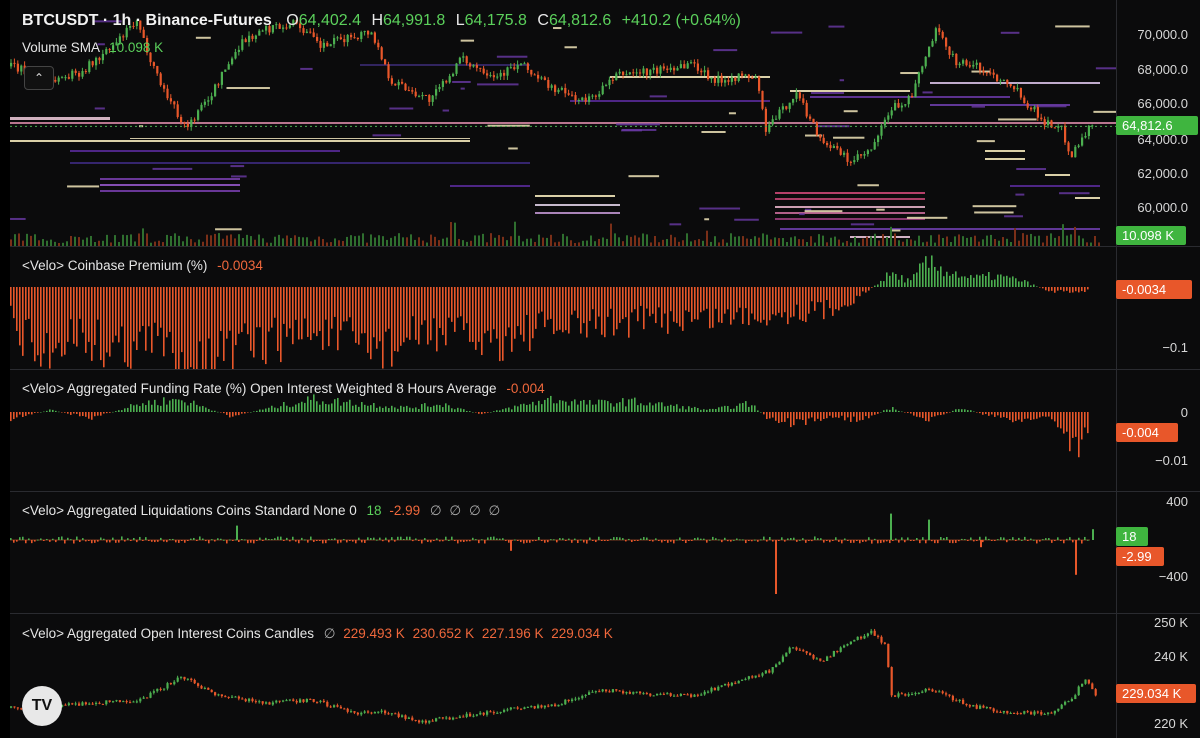  I want to click on close-value: 64,812.6, so click(580, 20).